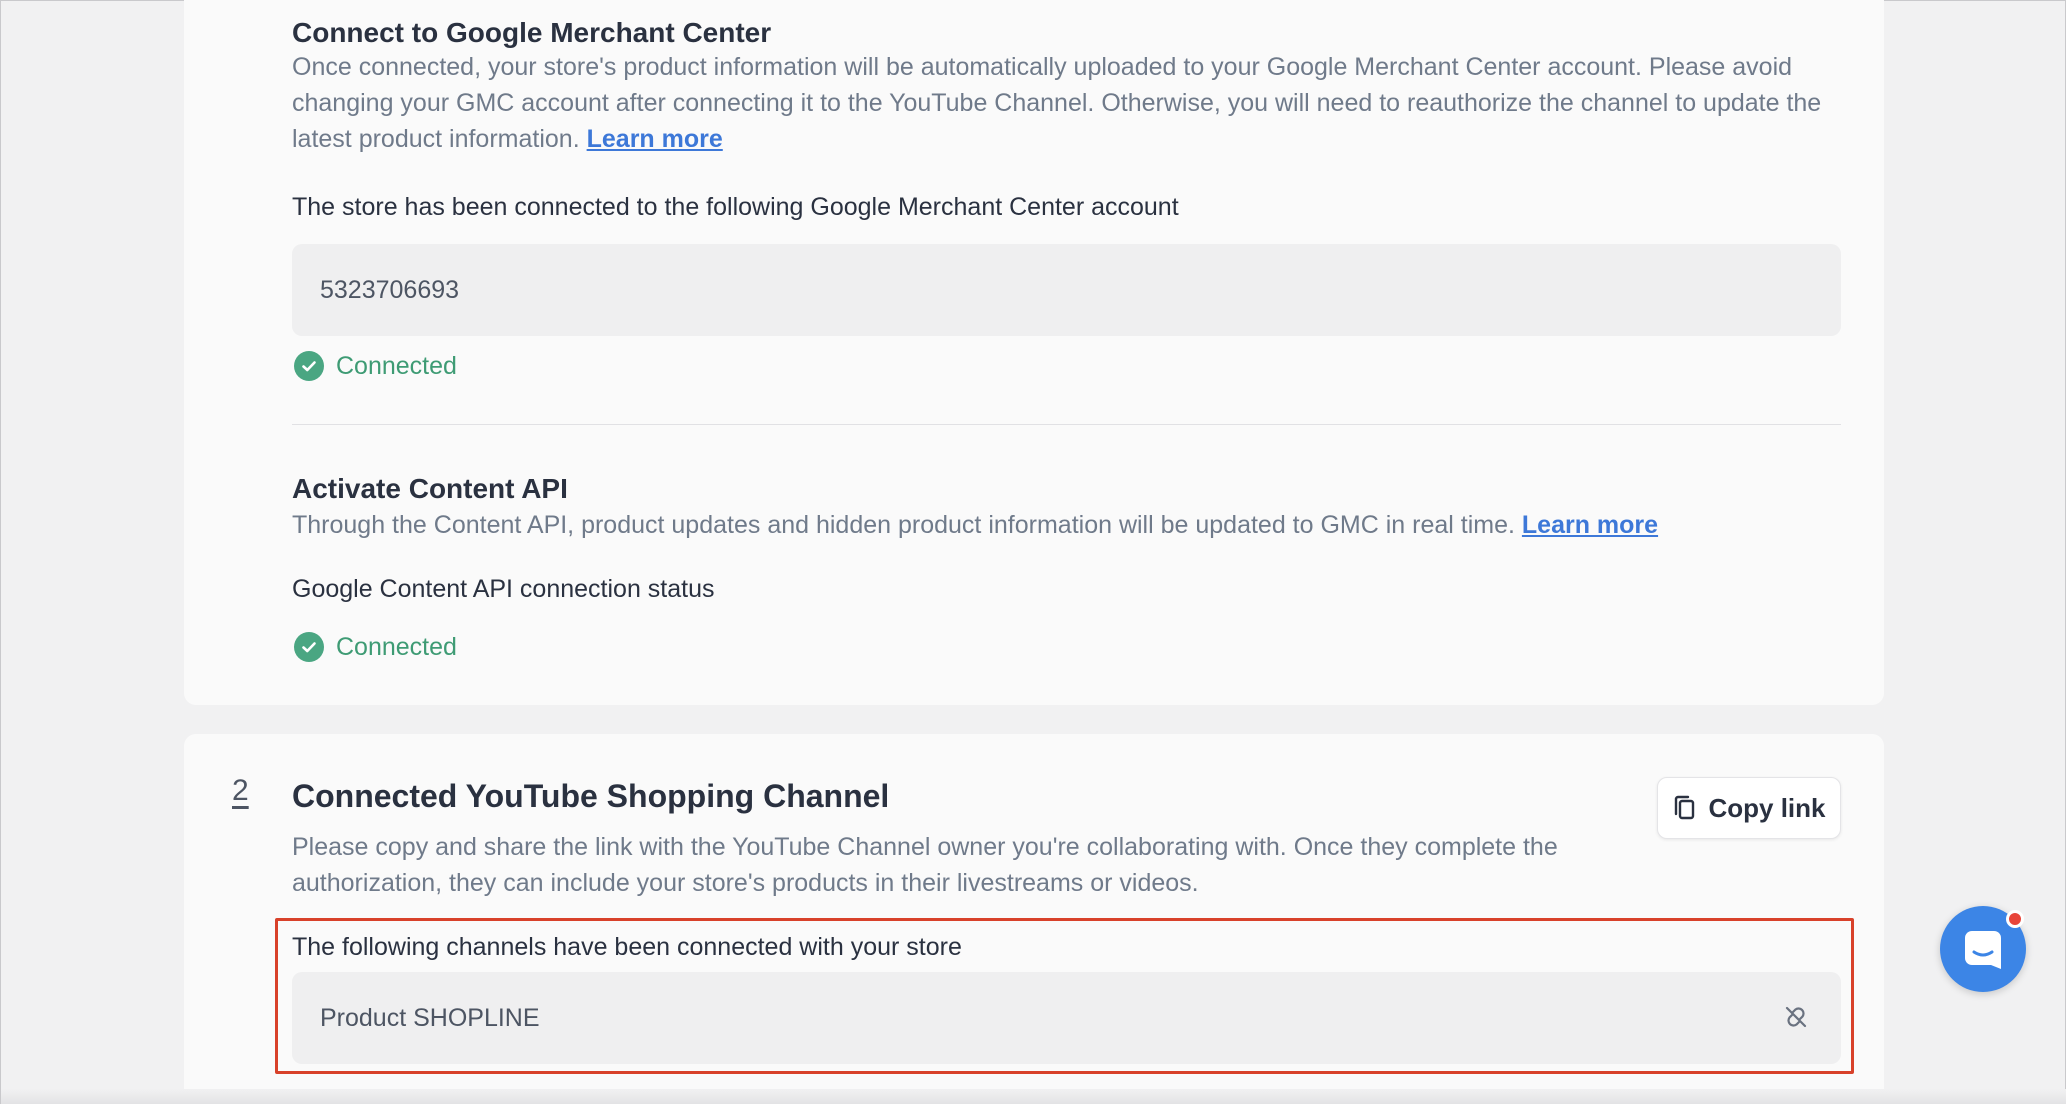 The image size is (2066, 1104). Describe the element at coordinates (1033, 1096) in the screenshot. I see `bottom-shade` at that location.